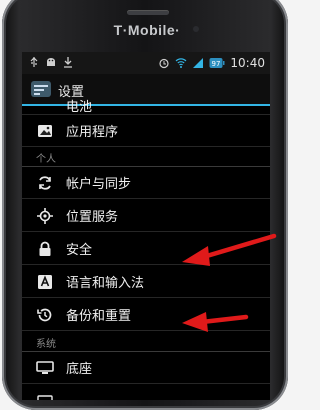 This screenshot has height=410, width=320. I want to click on annotation-arrow-security, so click(229, 249).